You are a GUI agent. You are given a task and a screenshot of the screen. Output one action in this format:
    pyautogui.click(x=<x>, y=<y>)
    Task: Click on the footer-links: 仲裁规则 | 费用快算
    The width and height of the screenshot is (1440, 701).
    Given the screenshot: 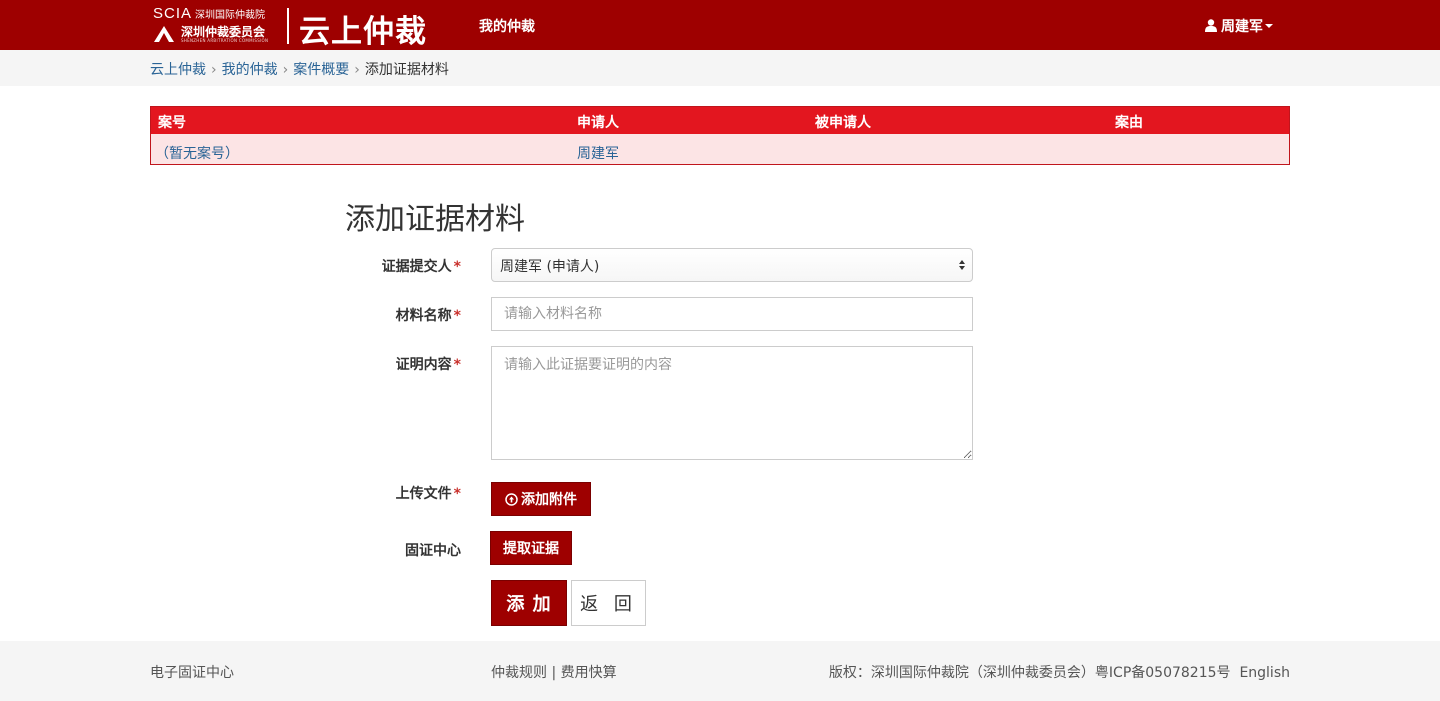 What is the action you would take?
    pyautogui.click(x=554, y=672)
    